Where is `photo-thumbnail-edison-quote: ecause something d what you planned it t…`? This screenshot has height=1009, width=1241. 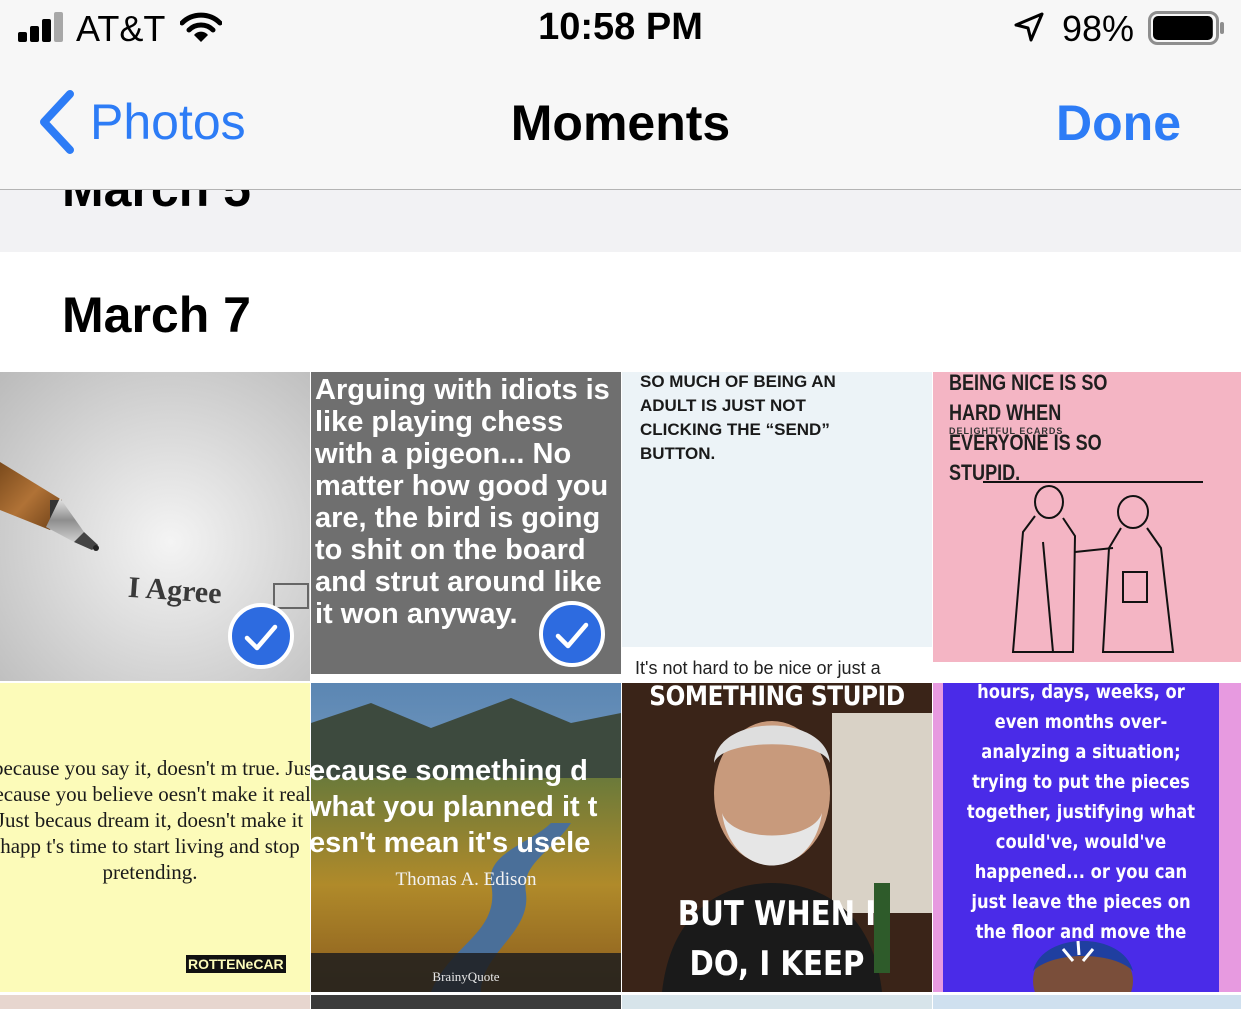
photo-thumbnail-edison-quote: ecause something d what you planned it t… is located at coordinates (466, 837).